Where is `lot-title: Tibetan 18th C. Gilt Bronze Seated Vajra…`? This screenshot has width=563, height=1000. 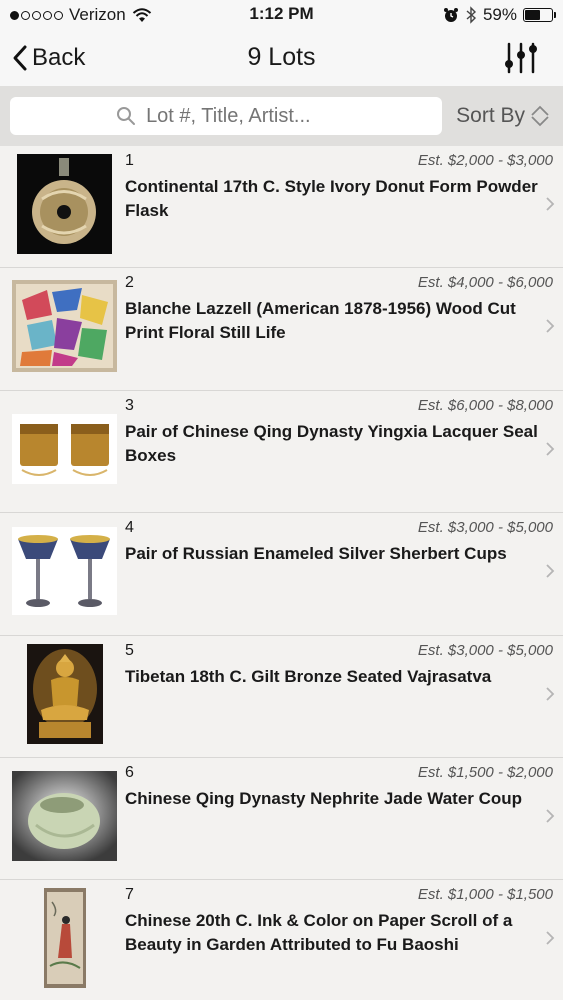 lot-title: Tibetan 18th C. Gilt Bronze Seated Vajra… is located at coordinates (308, 676).